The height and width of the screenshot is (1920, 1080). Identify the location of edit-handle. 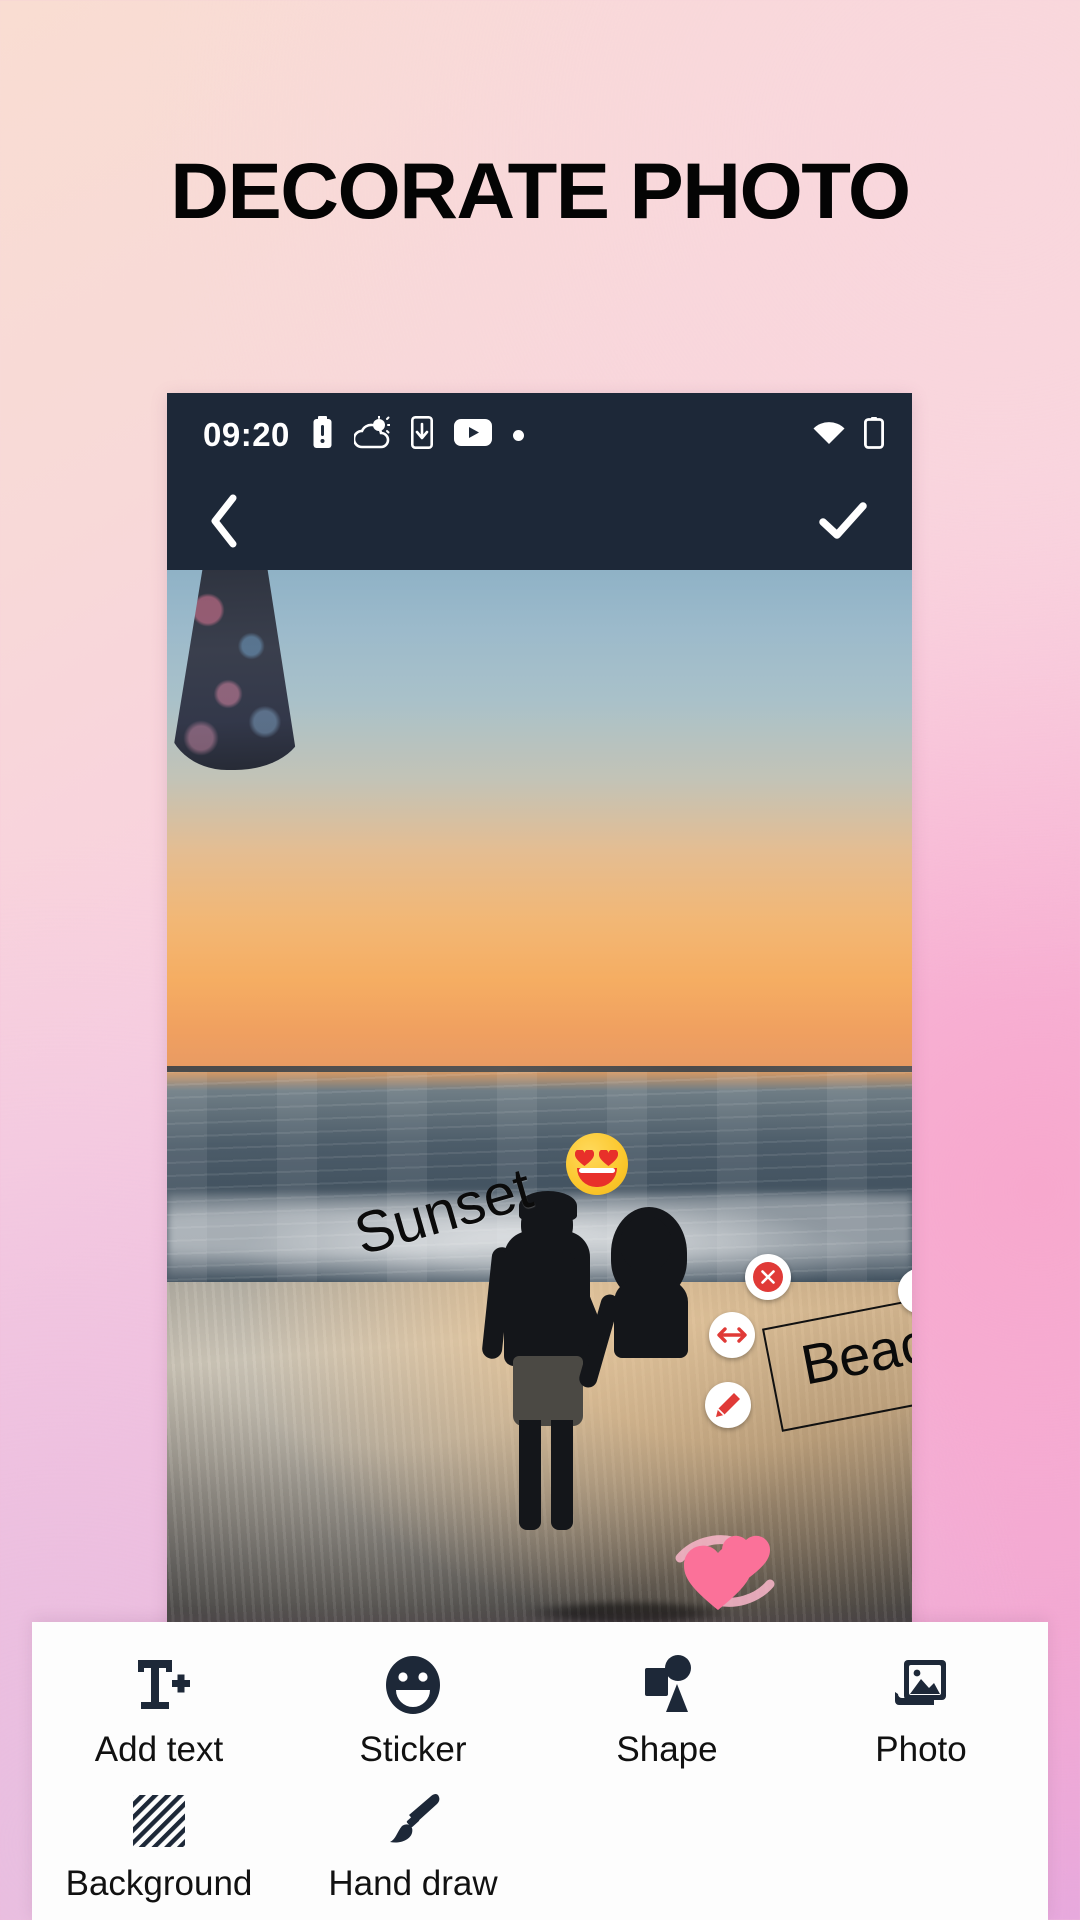
(728, 1405).